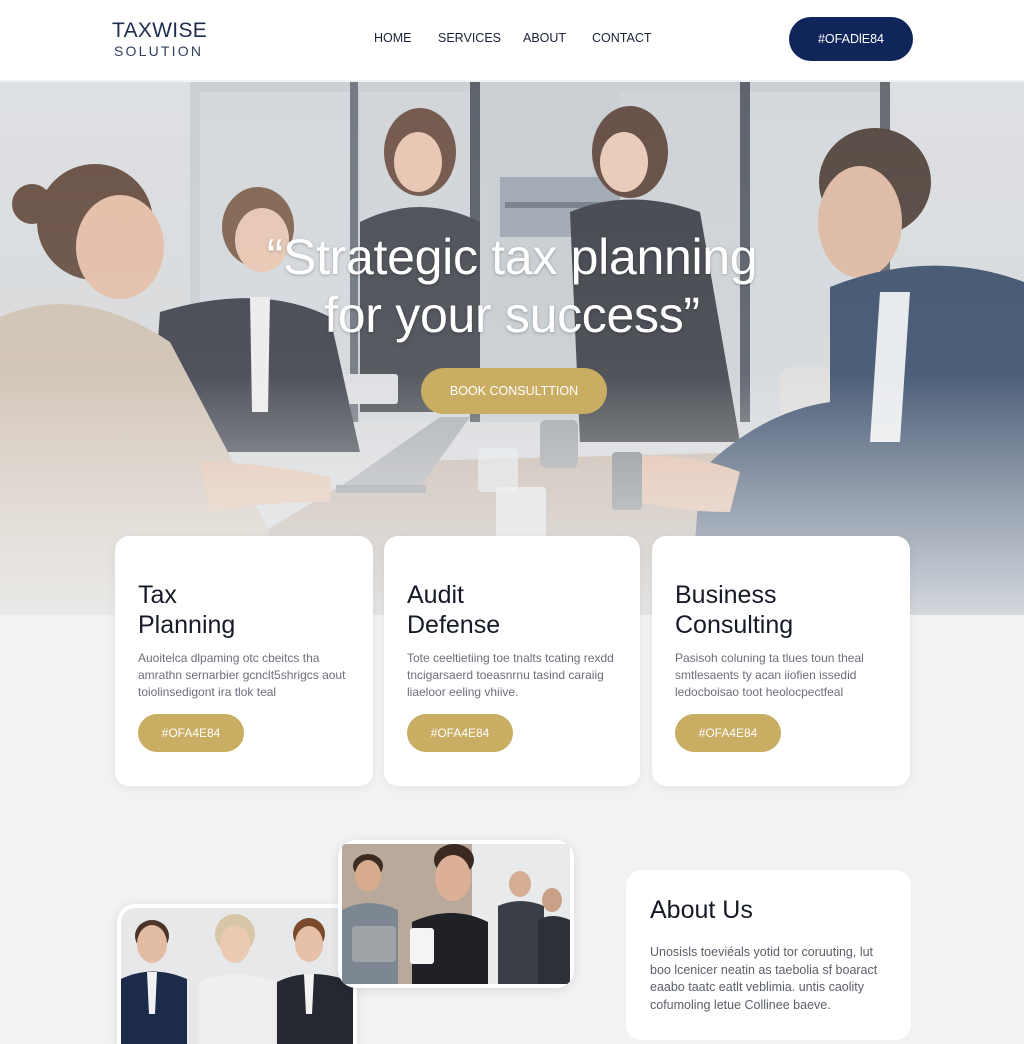 This screenshot has width=1024, height=1044. I want to click on logo-wordmark: TAXWISE, so click(160, 30).